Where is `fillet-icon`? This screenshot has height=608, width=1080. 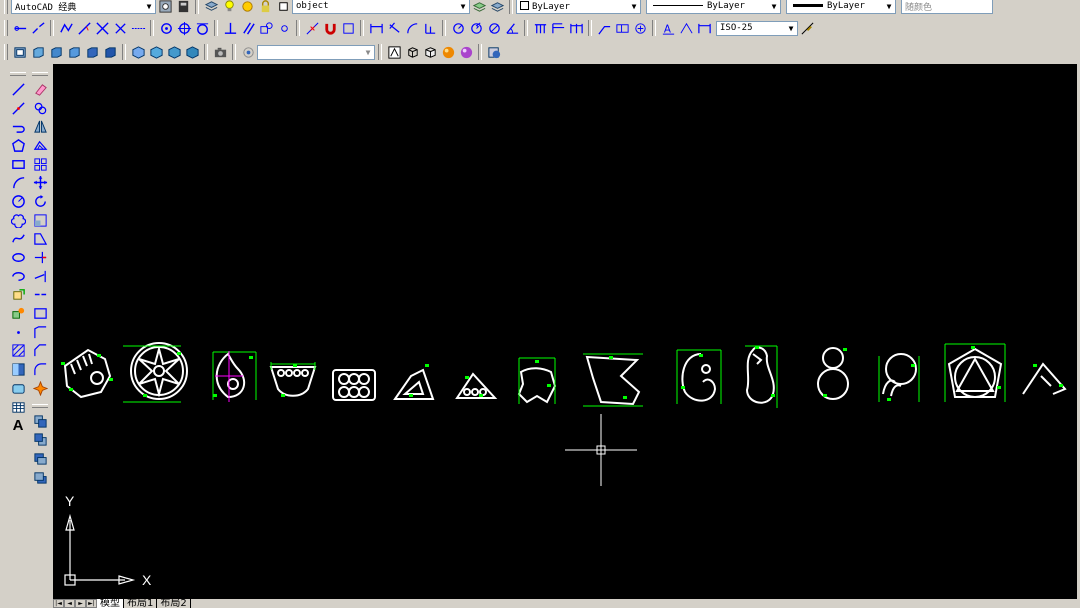 fillet-icon is located at coordinates (40, 369).